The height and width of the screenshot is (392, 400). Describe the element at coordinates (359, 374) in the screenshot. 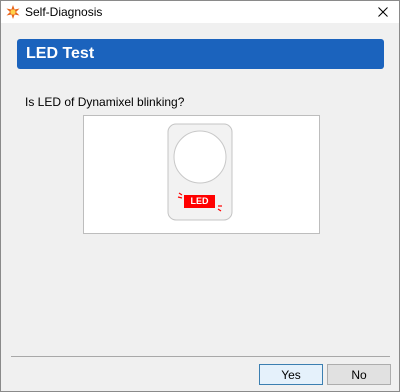

I see `no-button: No` at that location.